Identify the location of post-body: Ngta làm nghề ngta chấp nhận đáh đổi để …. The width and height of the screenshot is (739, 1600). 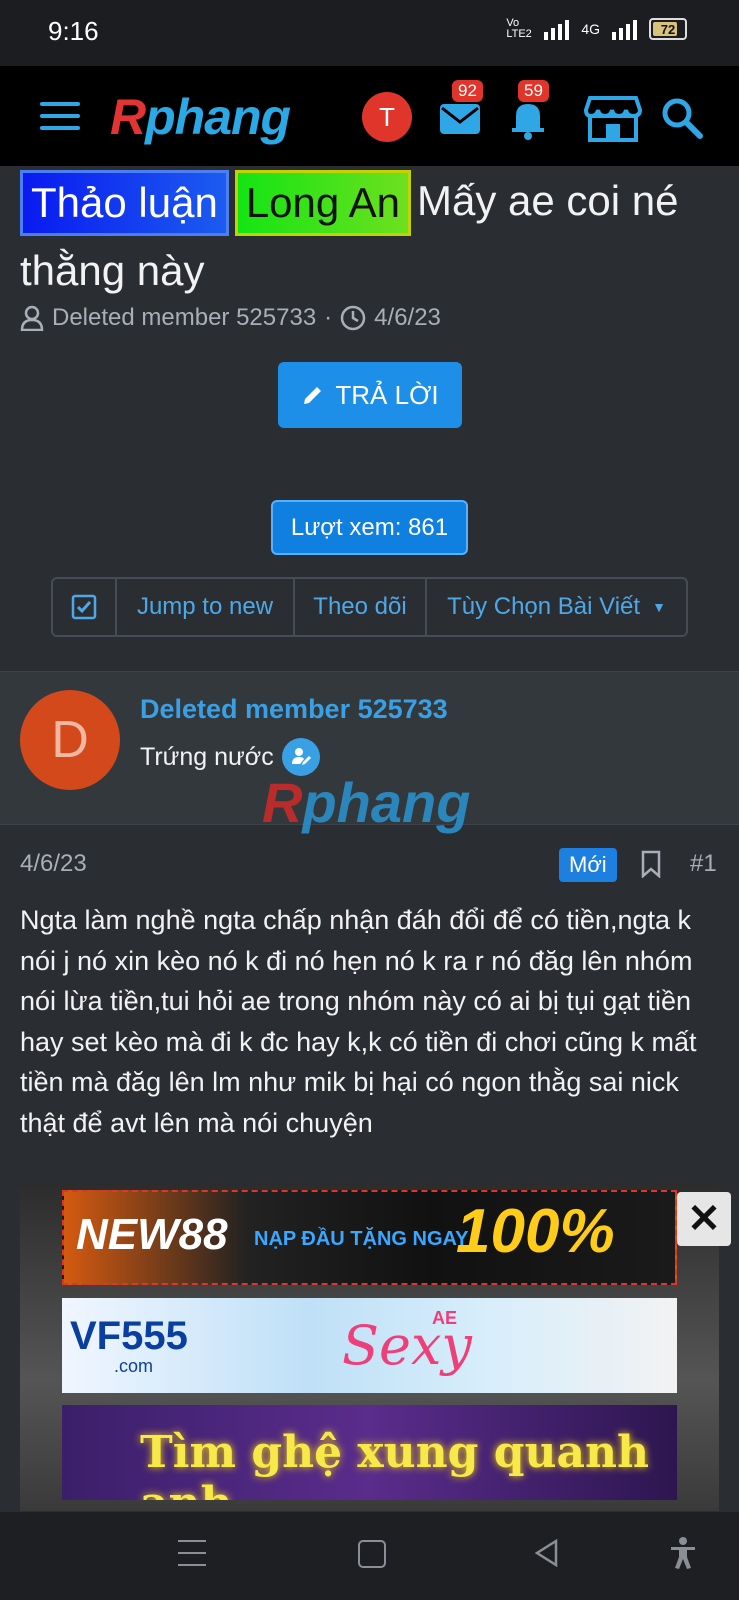
(358, 1021).